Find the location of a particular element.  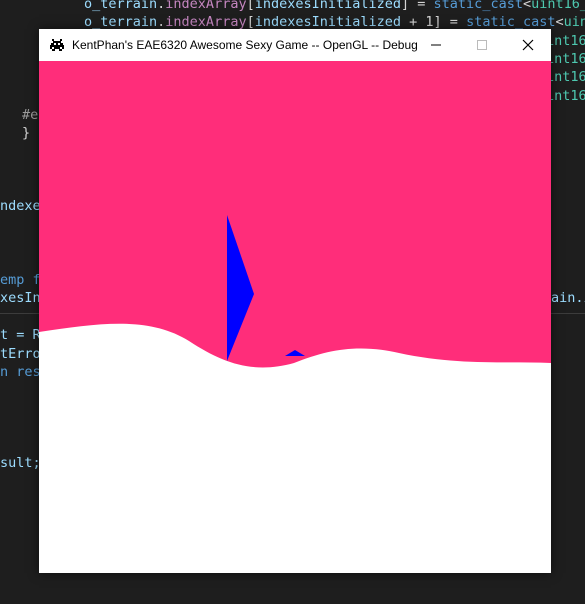

code-token: ndexe is located at coordinates (20, 206).